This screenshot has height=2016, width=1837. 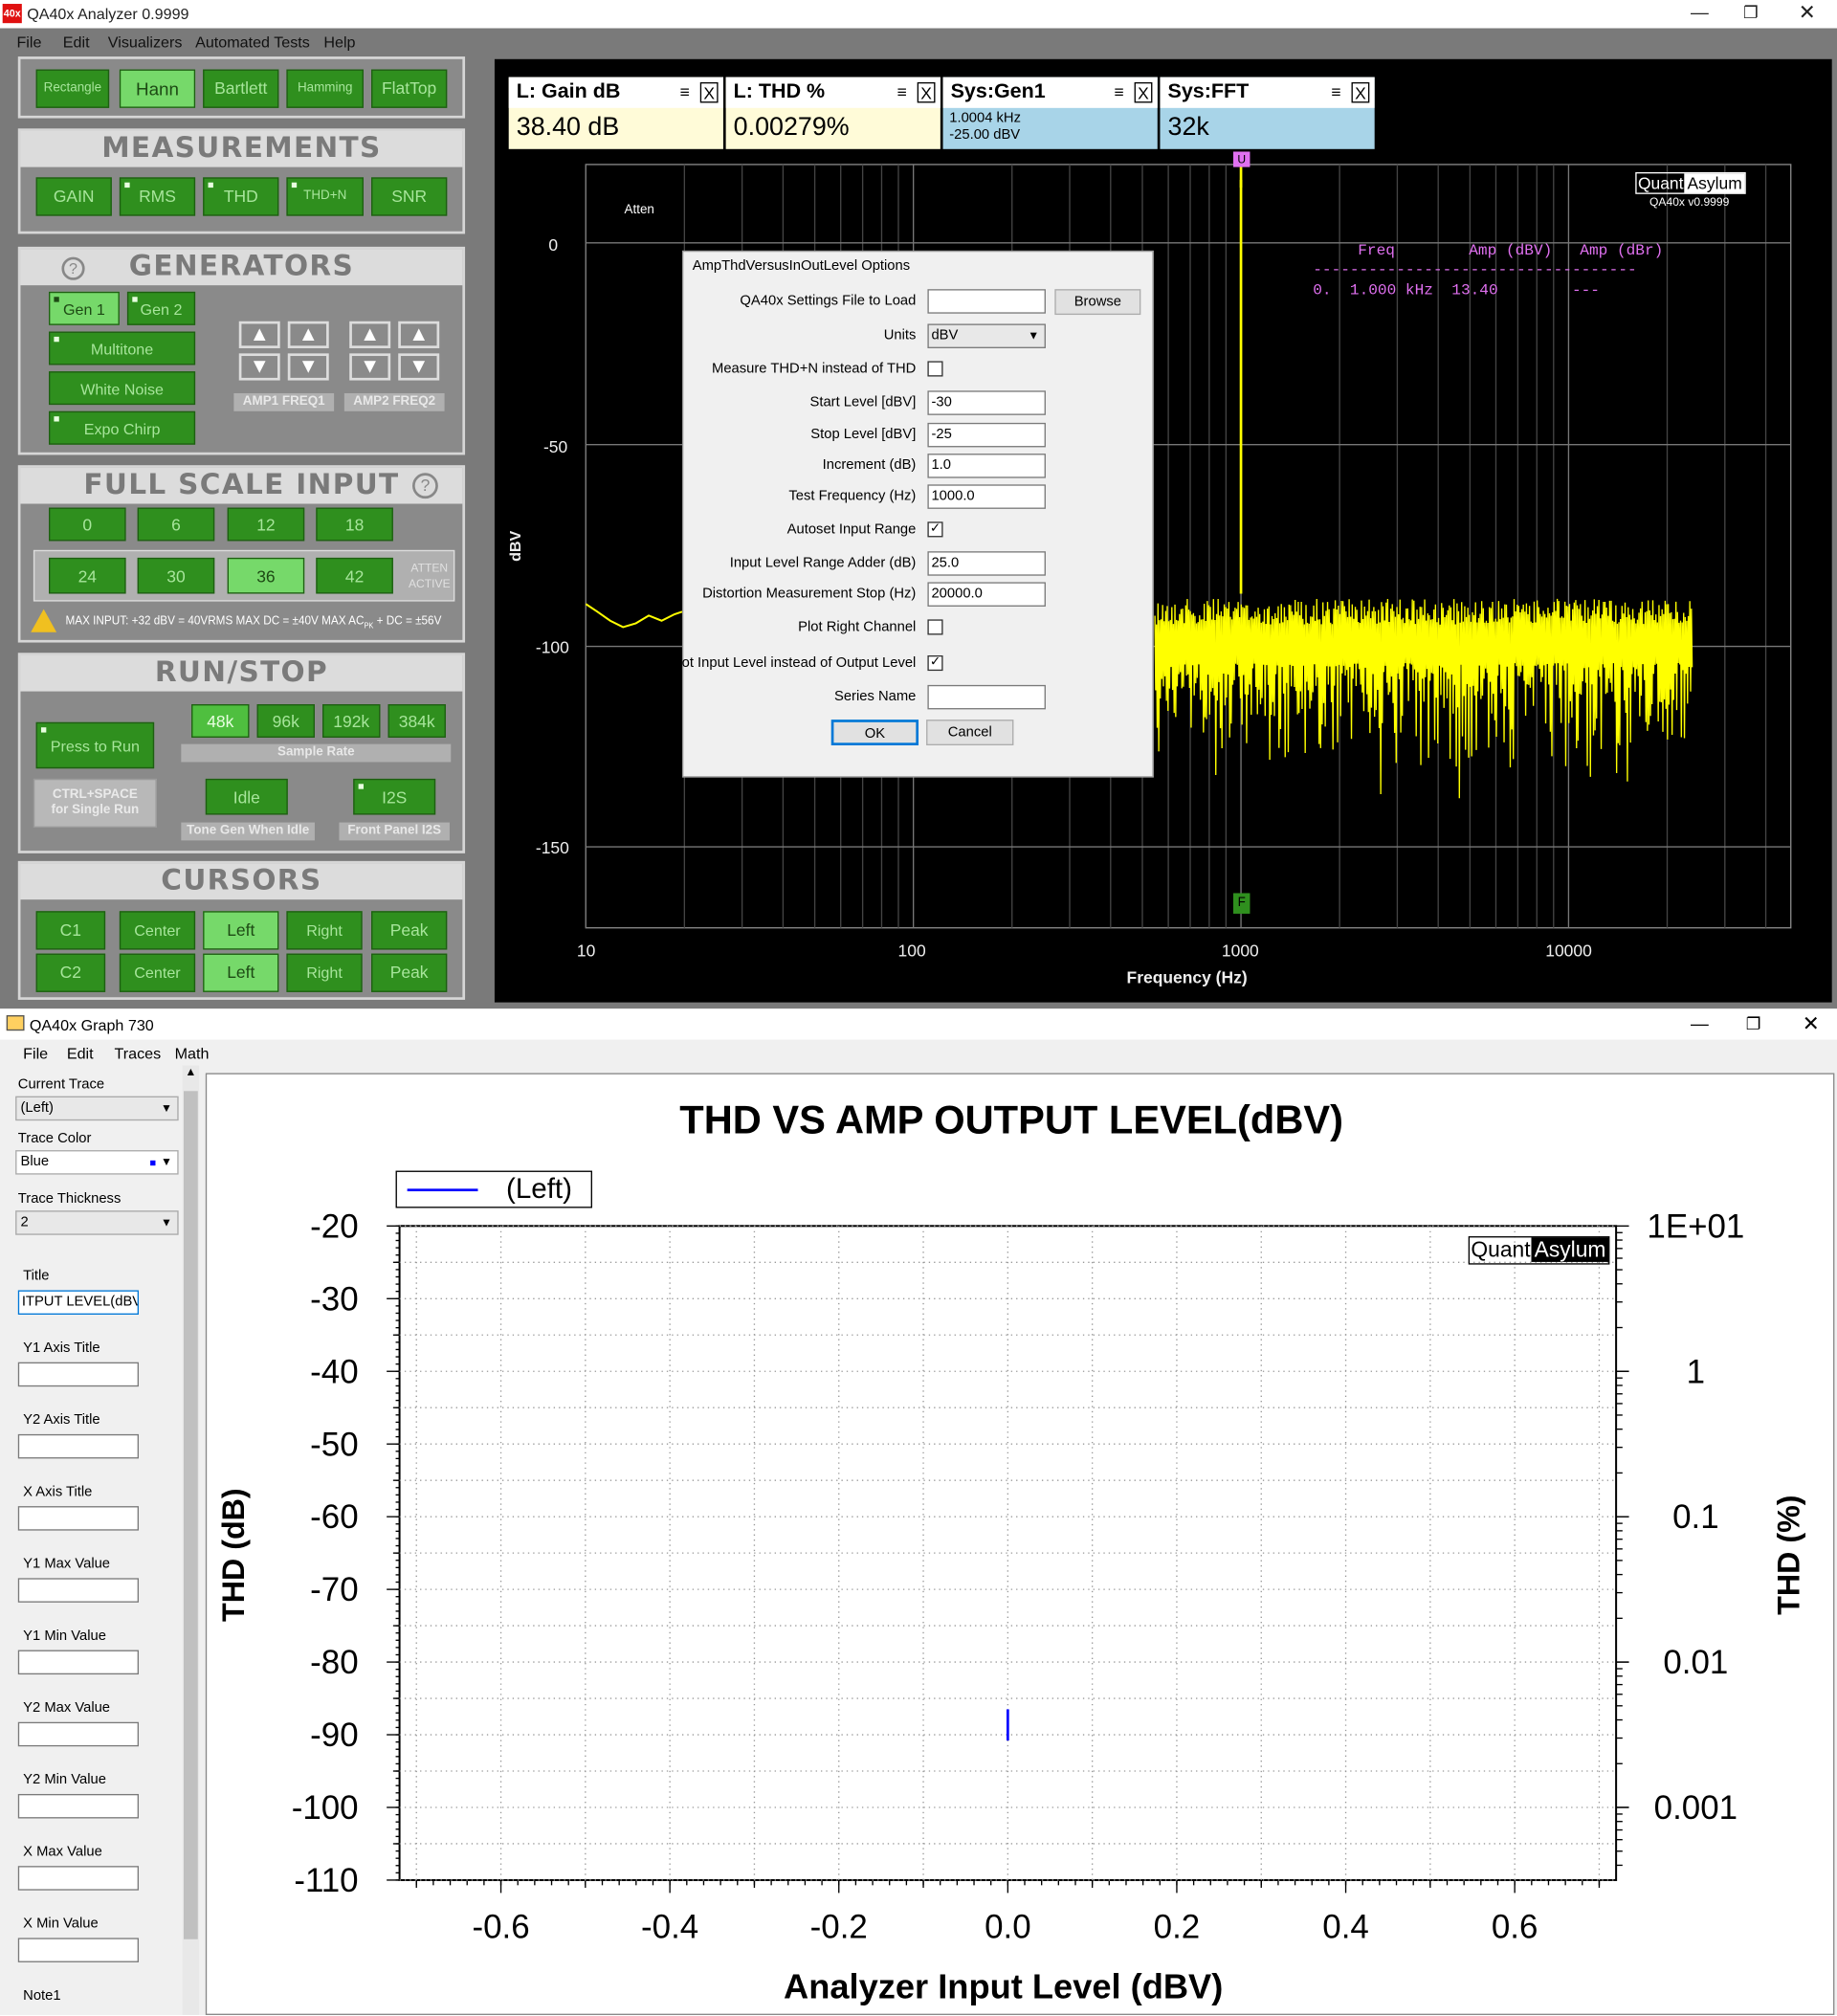 I want to click on freq2-down-arrow-icon: ▼, so click(x=419, y=367).